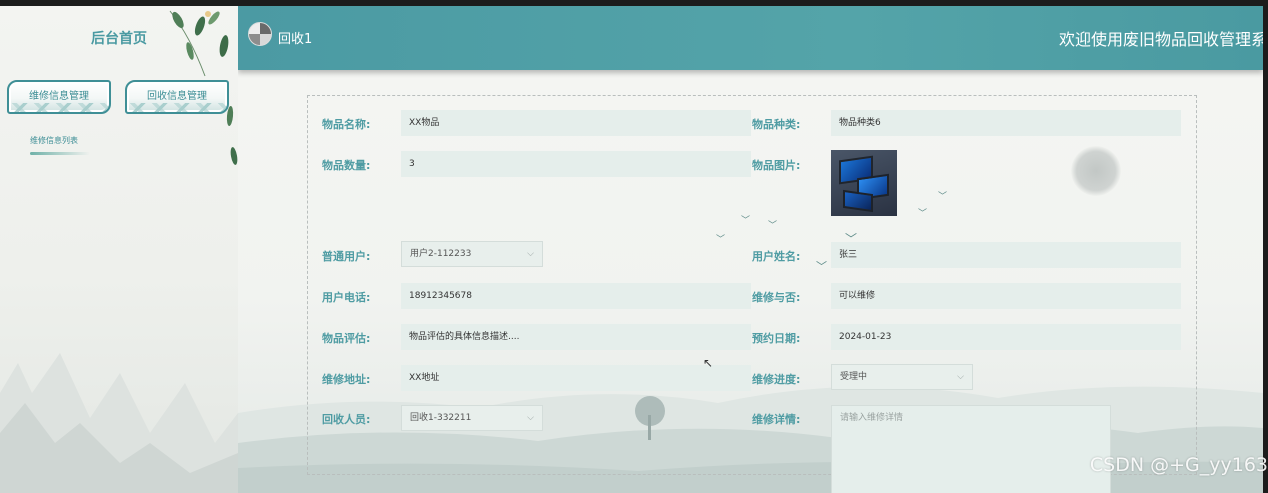  Describe the element at coordinates (776, 338) in the screenshot. I see `label-appointment-date: 预约日期:` at that location.